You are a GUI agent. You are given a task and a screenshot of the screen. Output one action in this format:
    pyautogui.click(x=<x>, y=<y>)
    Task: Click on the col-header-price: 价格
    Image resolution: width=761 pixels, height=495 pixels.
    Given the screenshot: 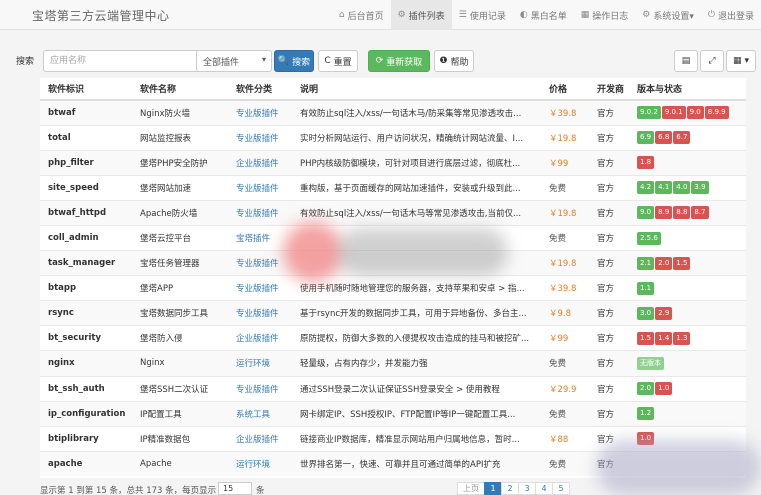 What is the action you would take?
    pyautogui.click(x=565, y=89)
    